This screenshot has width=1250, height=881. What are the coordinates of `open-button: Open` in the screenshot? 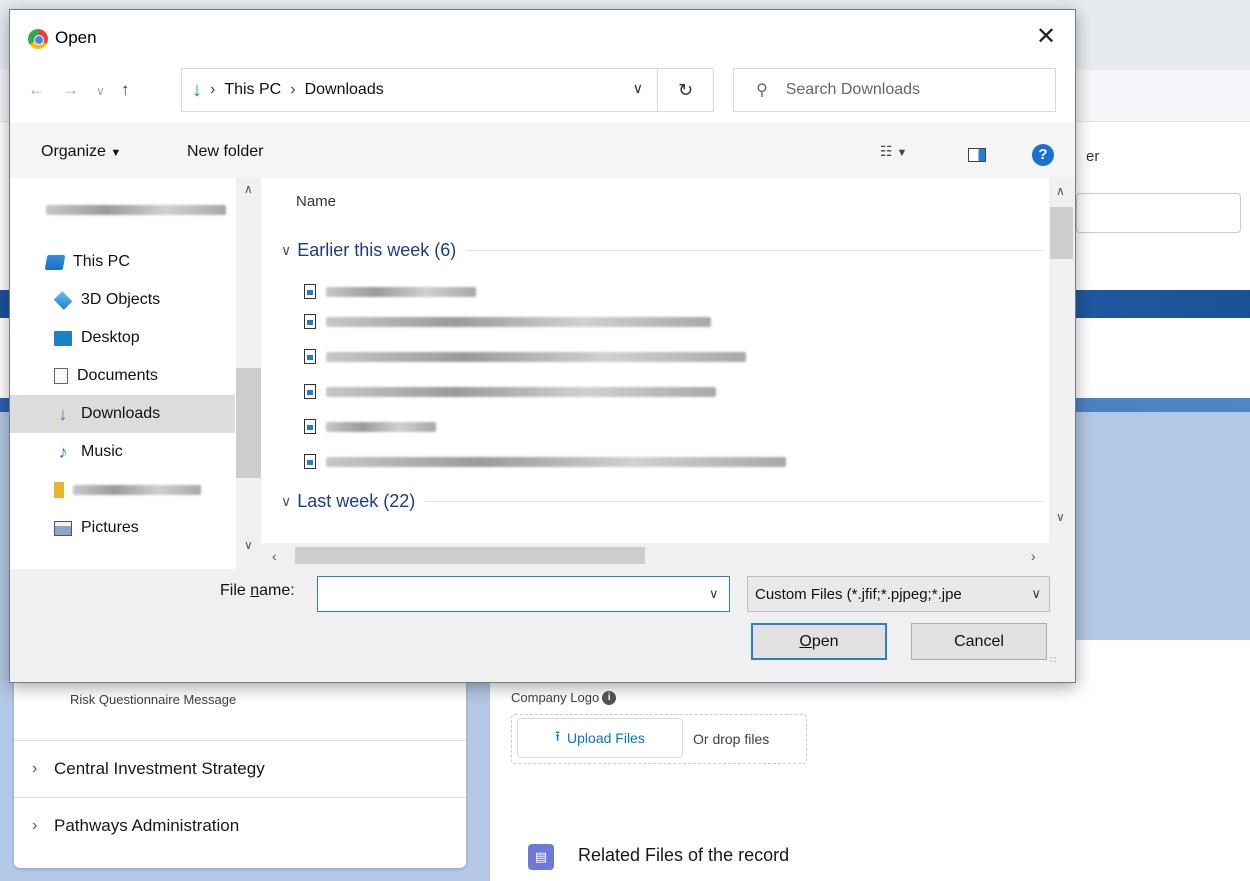 It's located at (819, 641).